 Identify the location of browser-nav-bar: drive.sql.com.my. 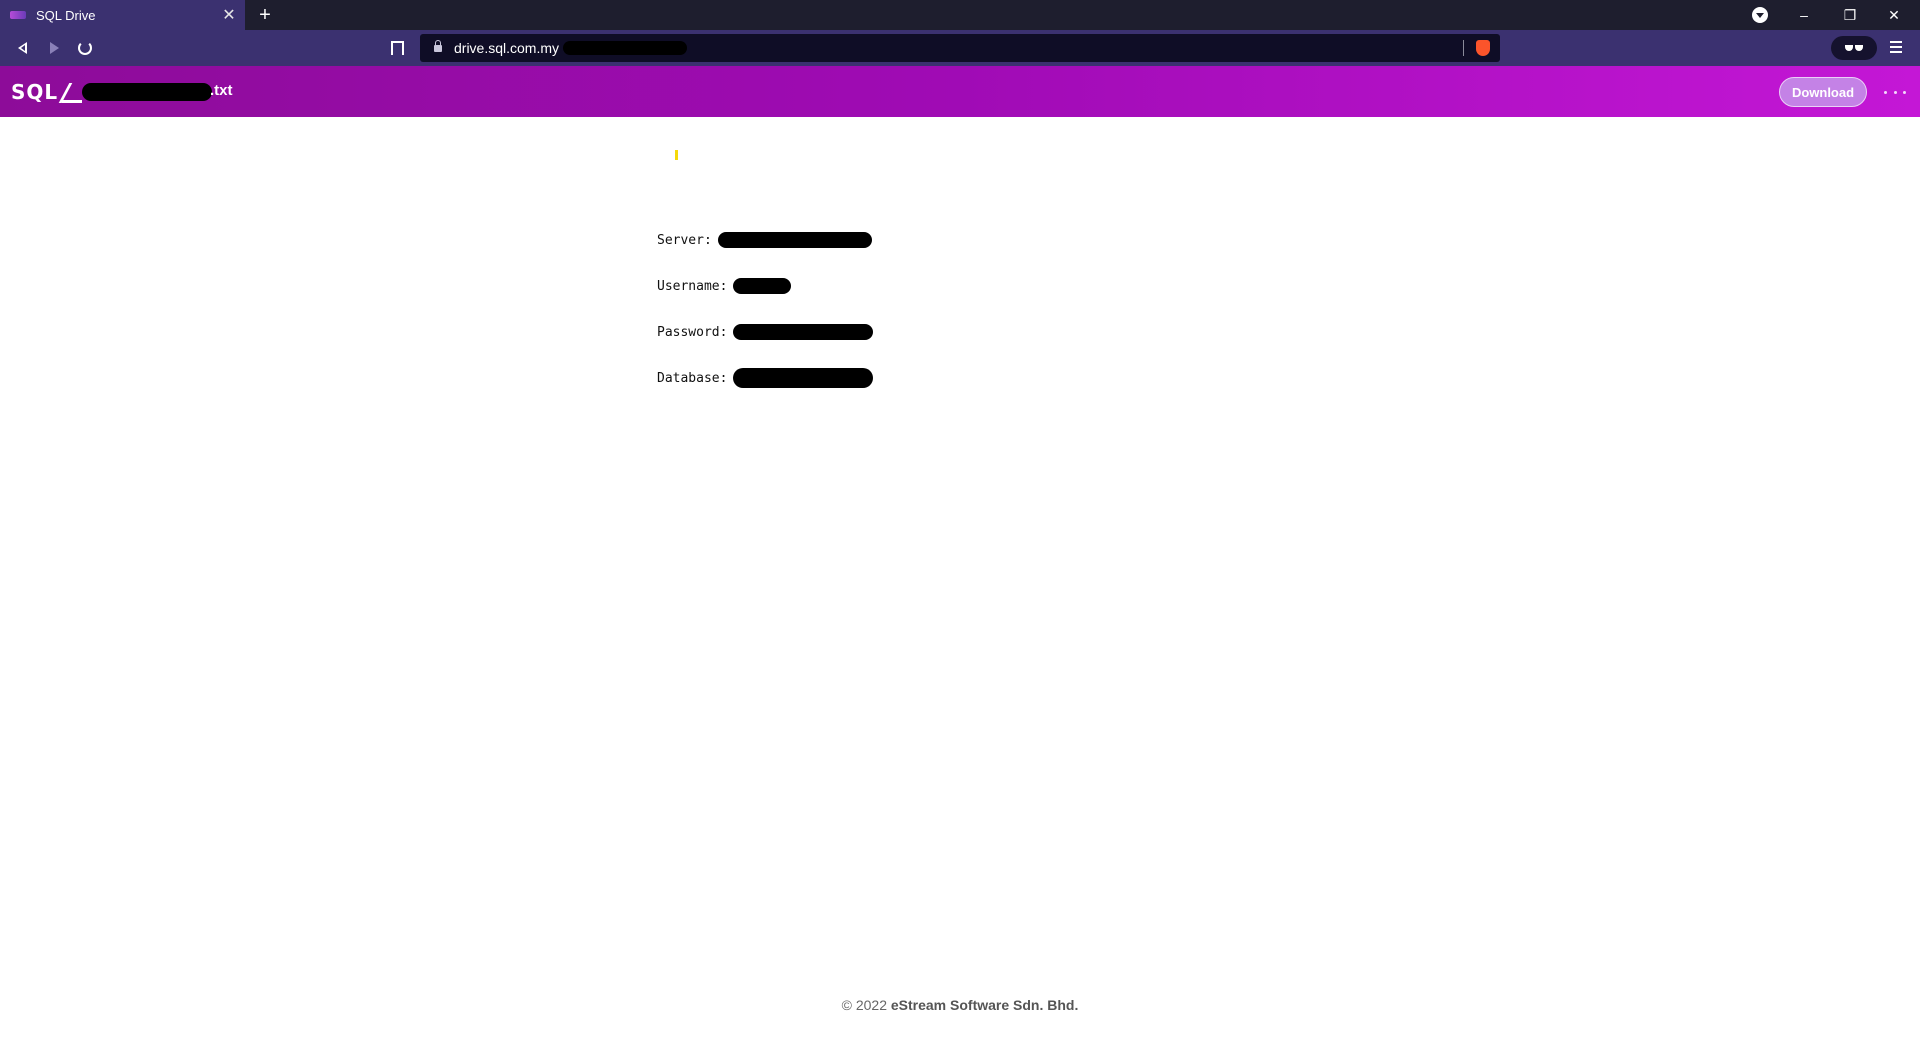
(960, 48).